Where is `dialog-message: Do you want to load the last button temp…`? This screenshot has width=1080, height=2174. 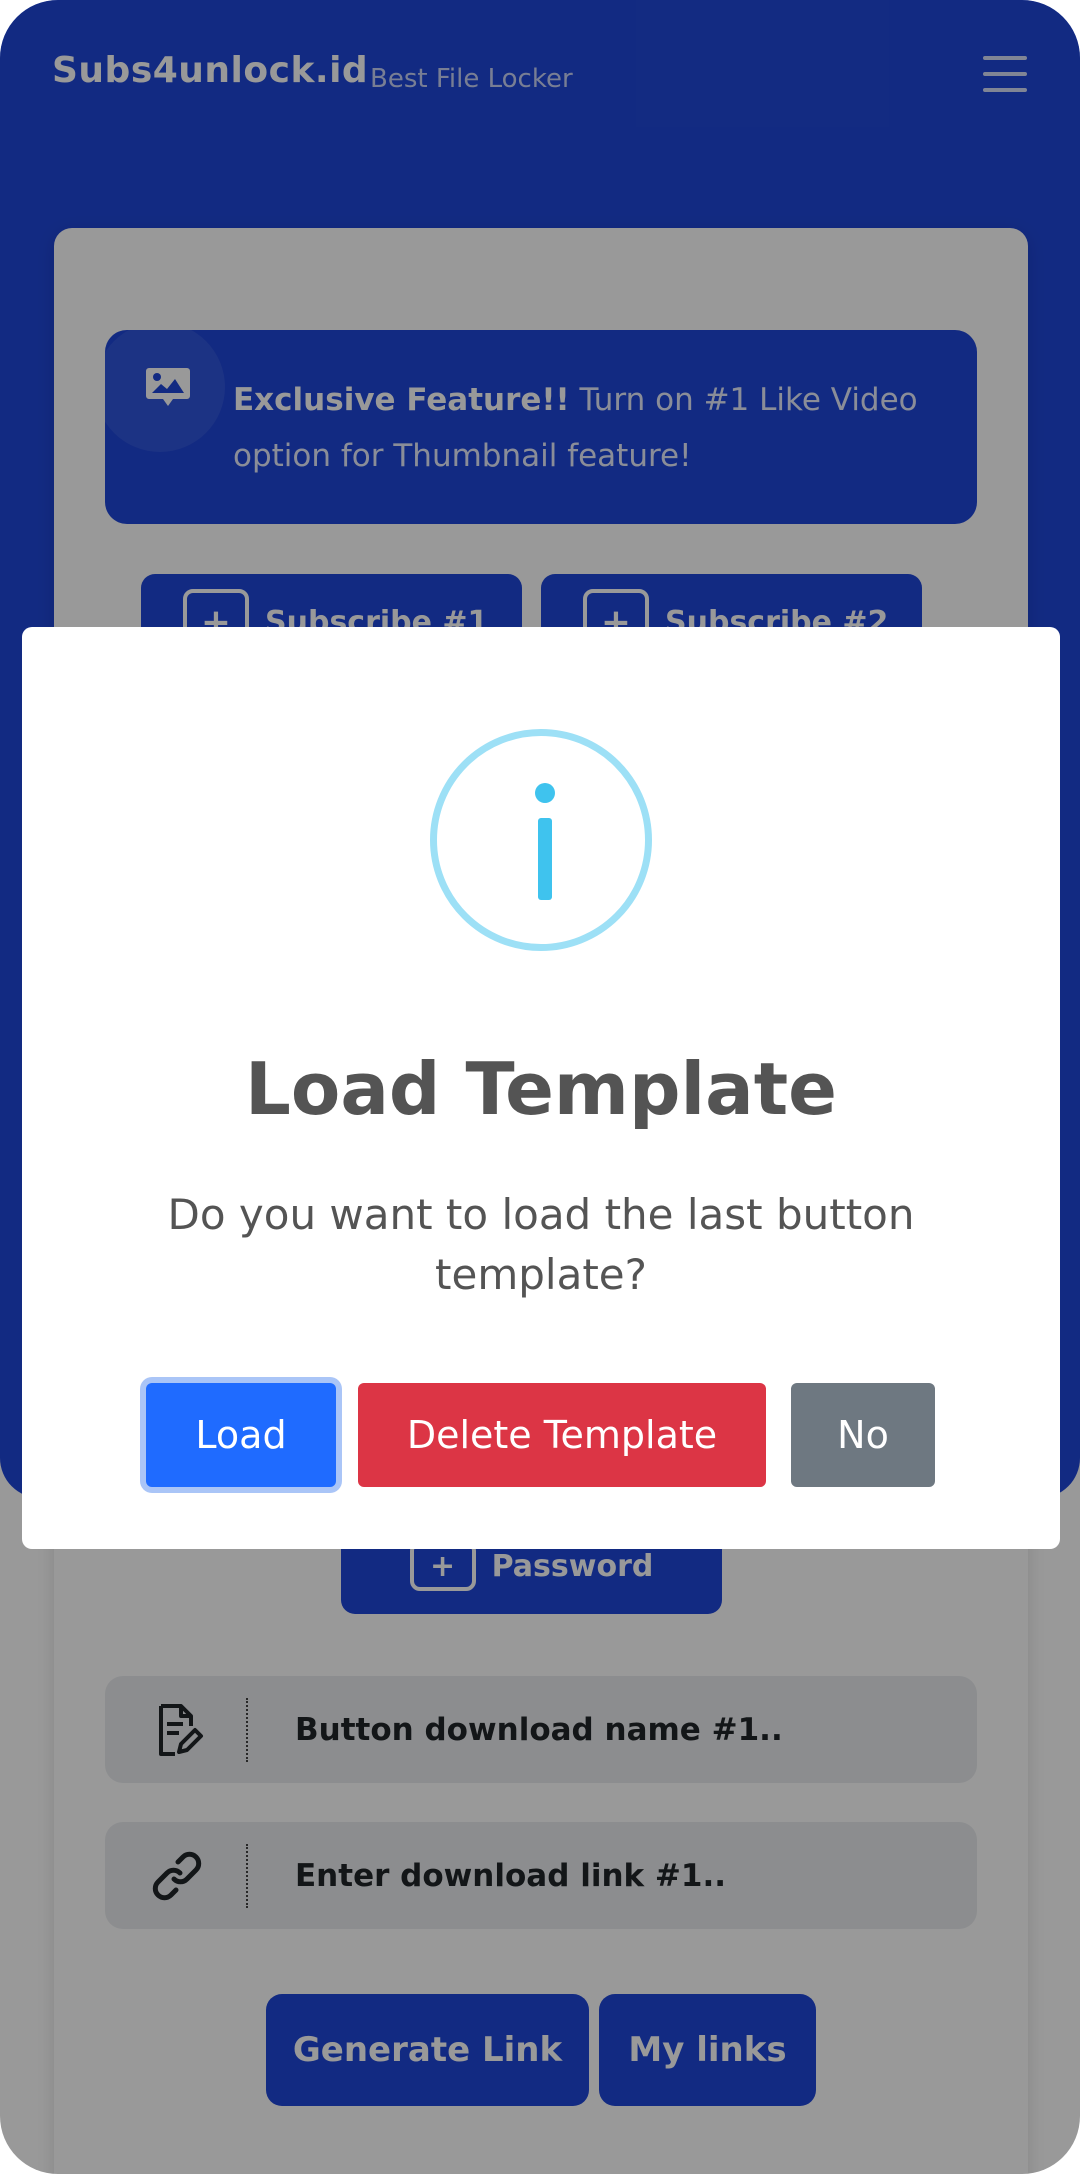 dialog-message: Do you want to load the last button temp… is located at coordinates (541, 1244).